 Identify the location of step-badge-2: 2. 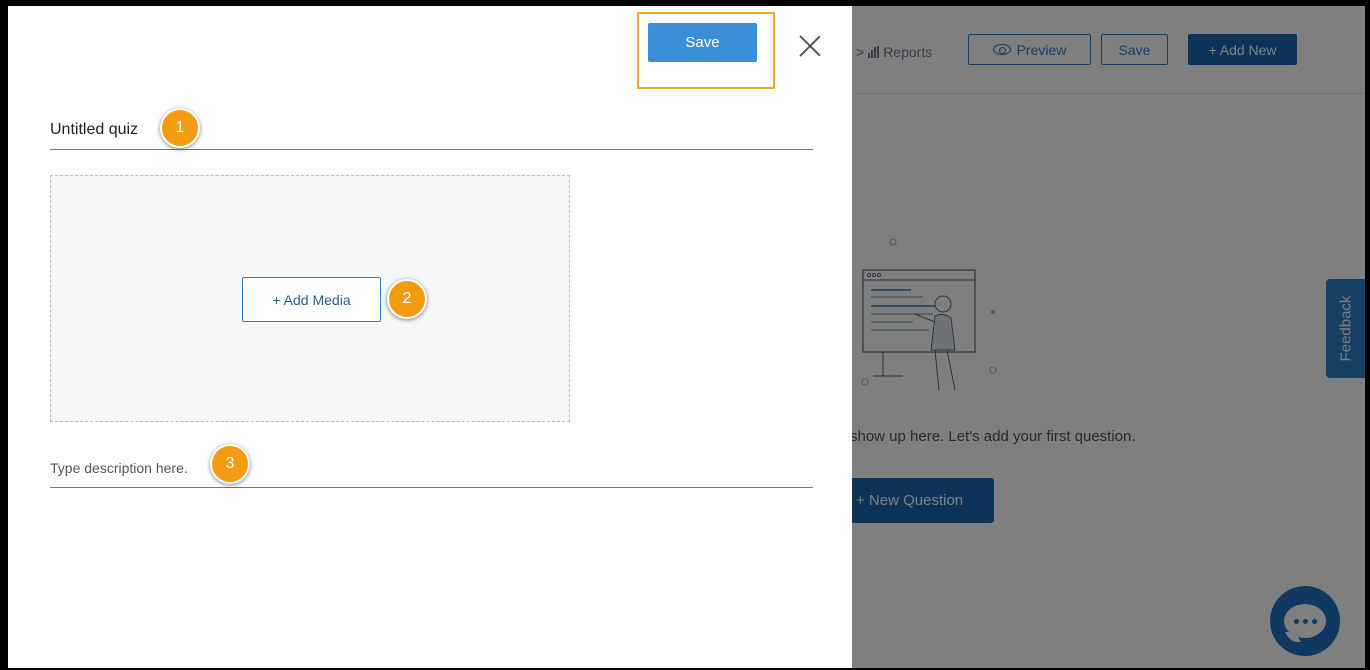
(407, 299).